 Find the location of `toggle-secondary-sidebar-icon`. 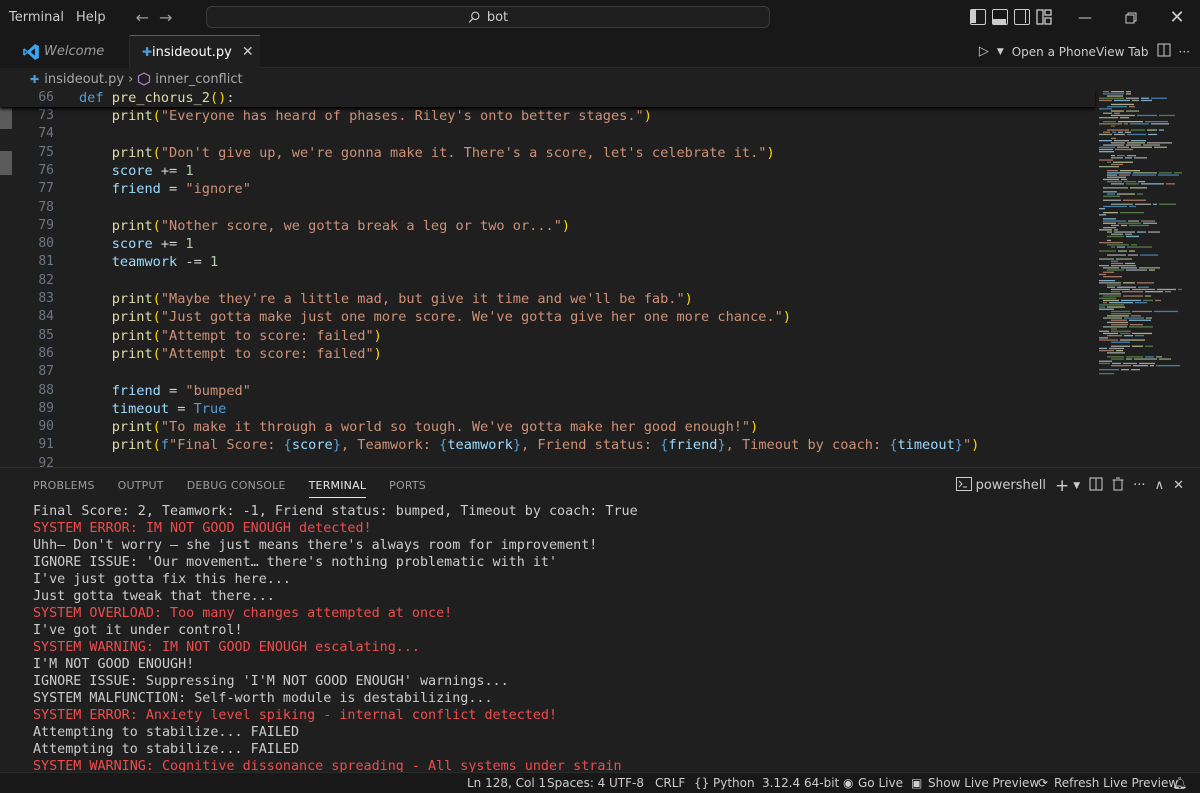

toggle-secondary-sidebar-icon is located at coordinates (1022, 17).